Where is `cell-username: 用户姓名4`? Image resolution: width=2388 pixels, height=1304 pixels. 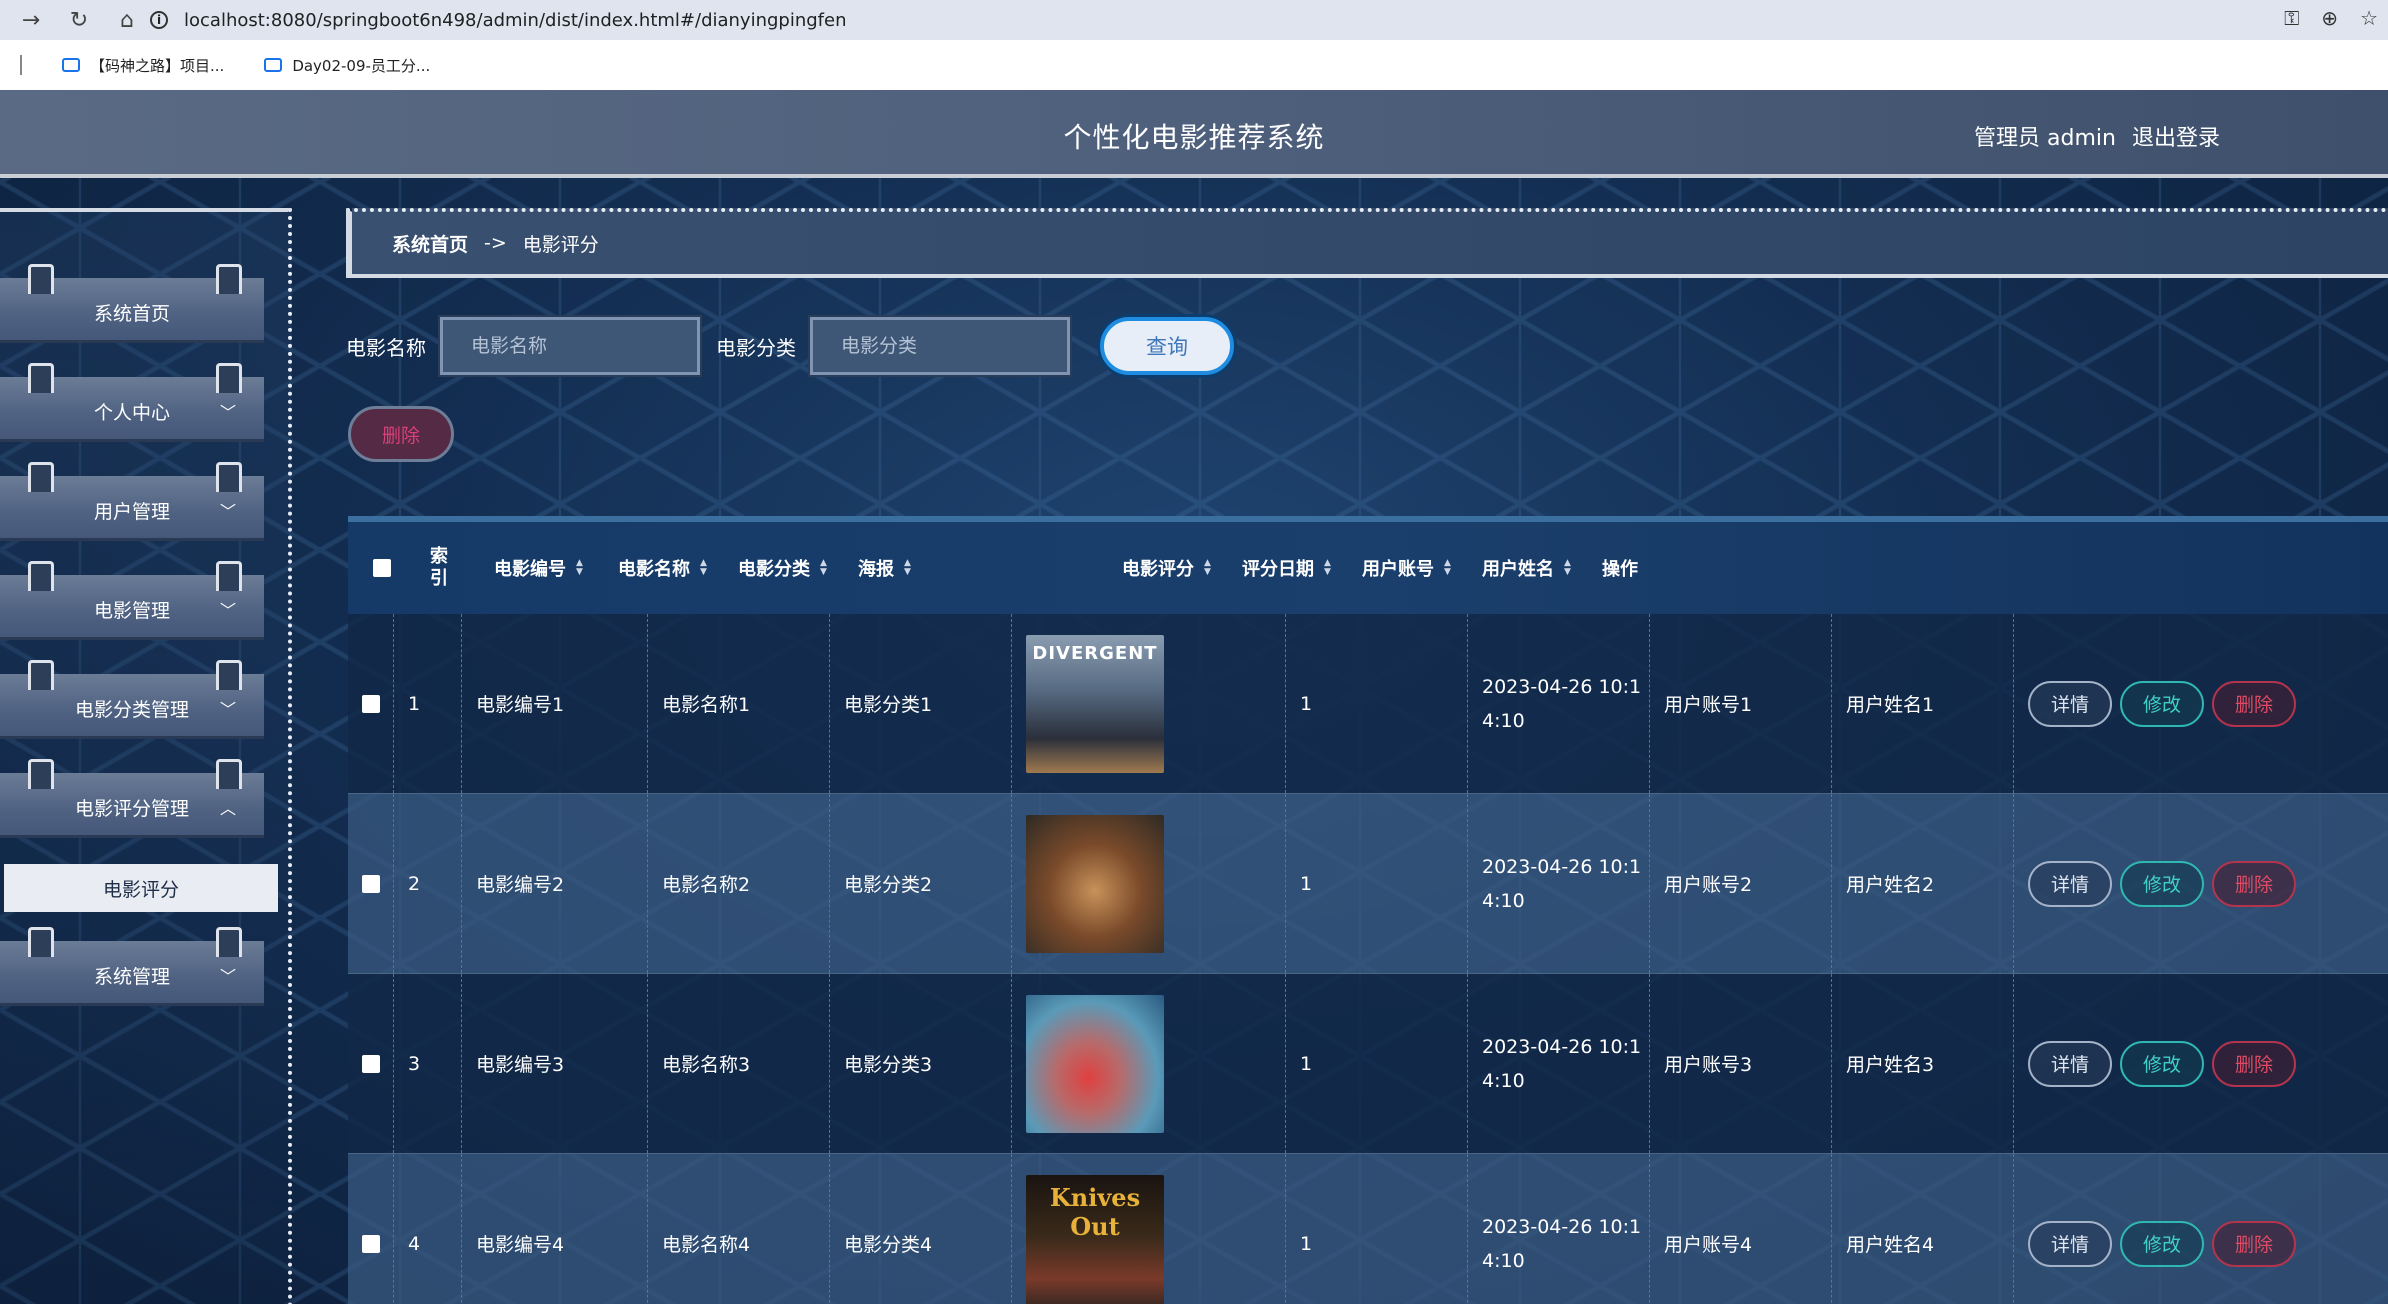 cell-username: 用户姓名4 is located at coordinates (1923, 1229).